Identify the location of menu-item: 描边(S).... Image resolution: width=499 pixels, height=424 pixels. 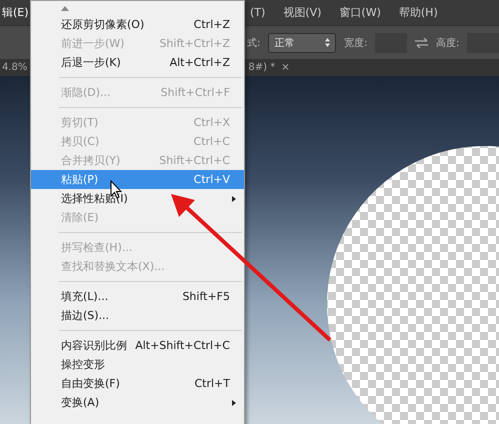
(137, 315).